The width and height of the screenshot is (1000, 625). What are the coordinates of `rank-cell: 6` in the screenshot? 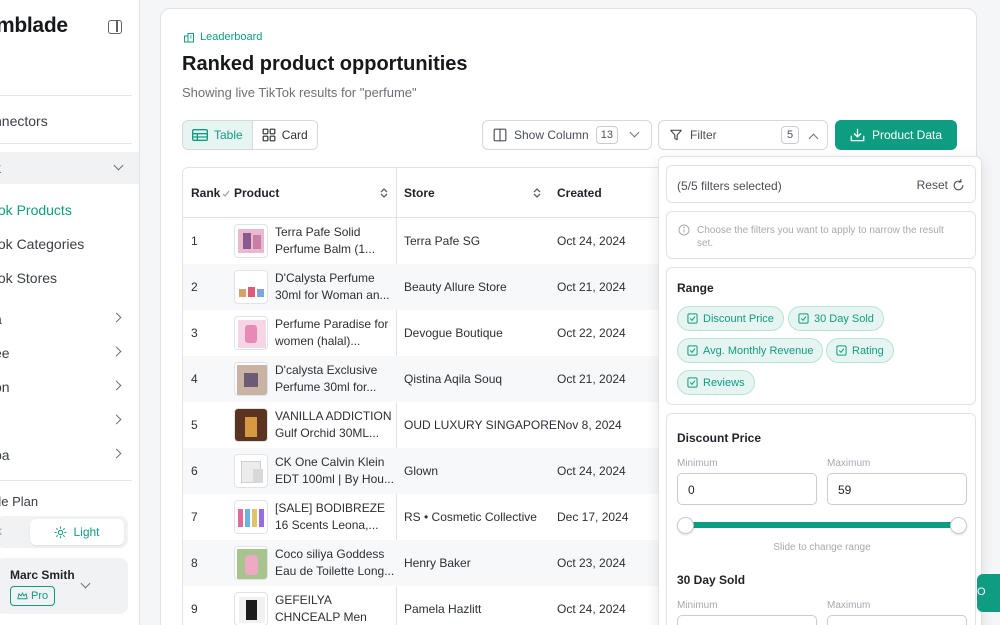 It's located at (194, 471).